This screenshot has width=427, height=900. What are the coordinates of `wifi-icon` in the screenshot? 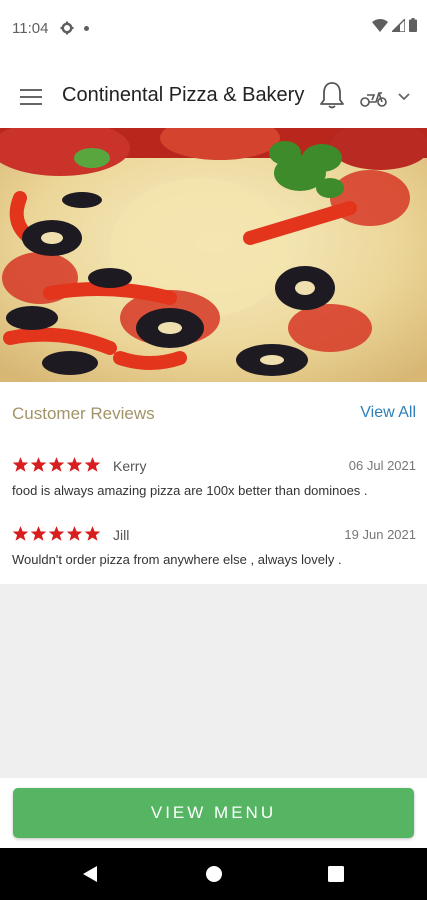 It's located at (380, 25).